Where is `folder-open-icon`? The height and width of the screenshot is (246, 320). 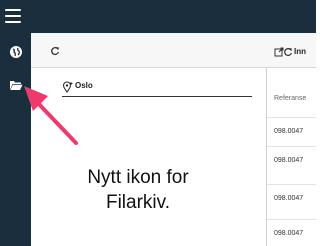
folder-open-icon is located at coordinates (16, 85).